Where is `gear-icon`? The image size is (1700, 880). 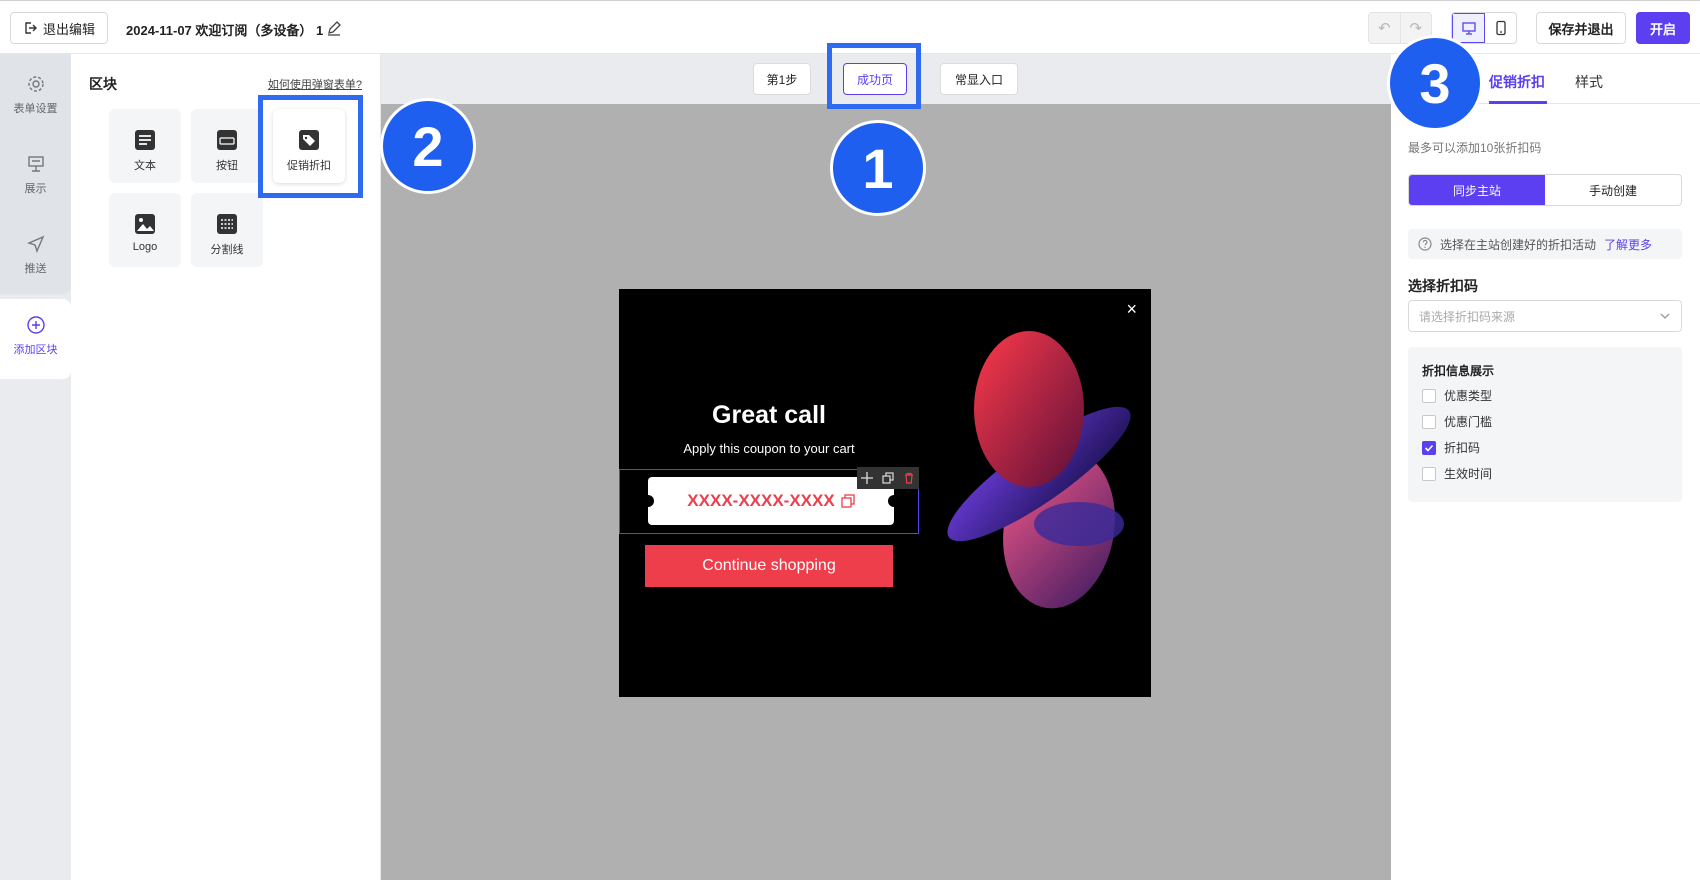
gear-icon is located at coordinates (35, 84).